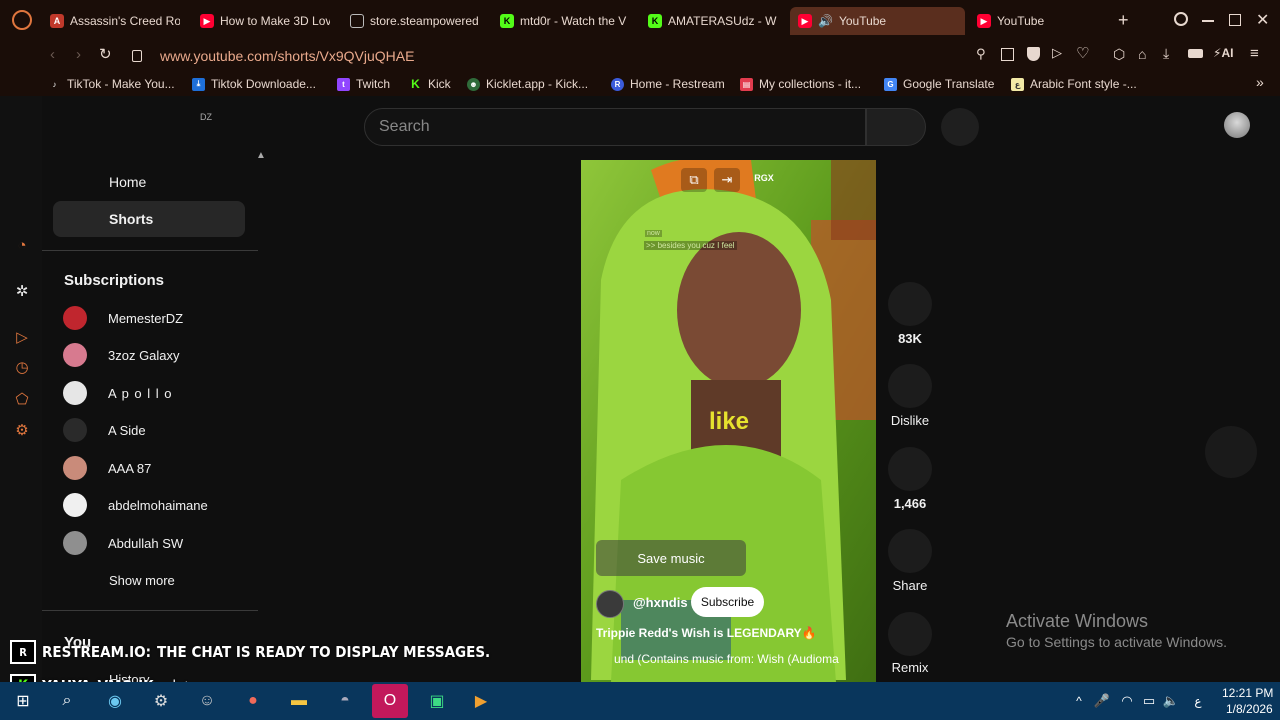  I want to click on overlay-small-text: now, so click(653, 233).